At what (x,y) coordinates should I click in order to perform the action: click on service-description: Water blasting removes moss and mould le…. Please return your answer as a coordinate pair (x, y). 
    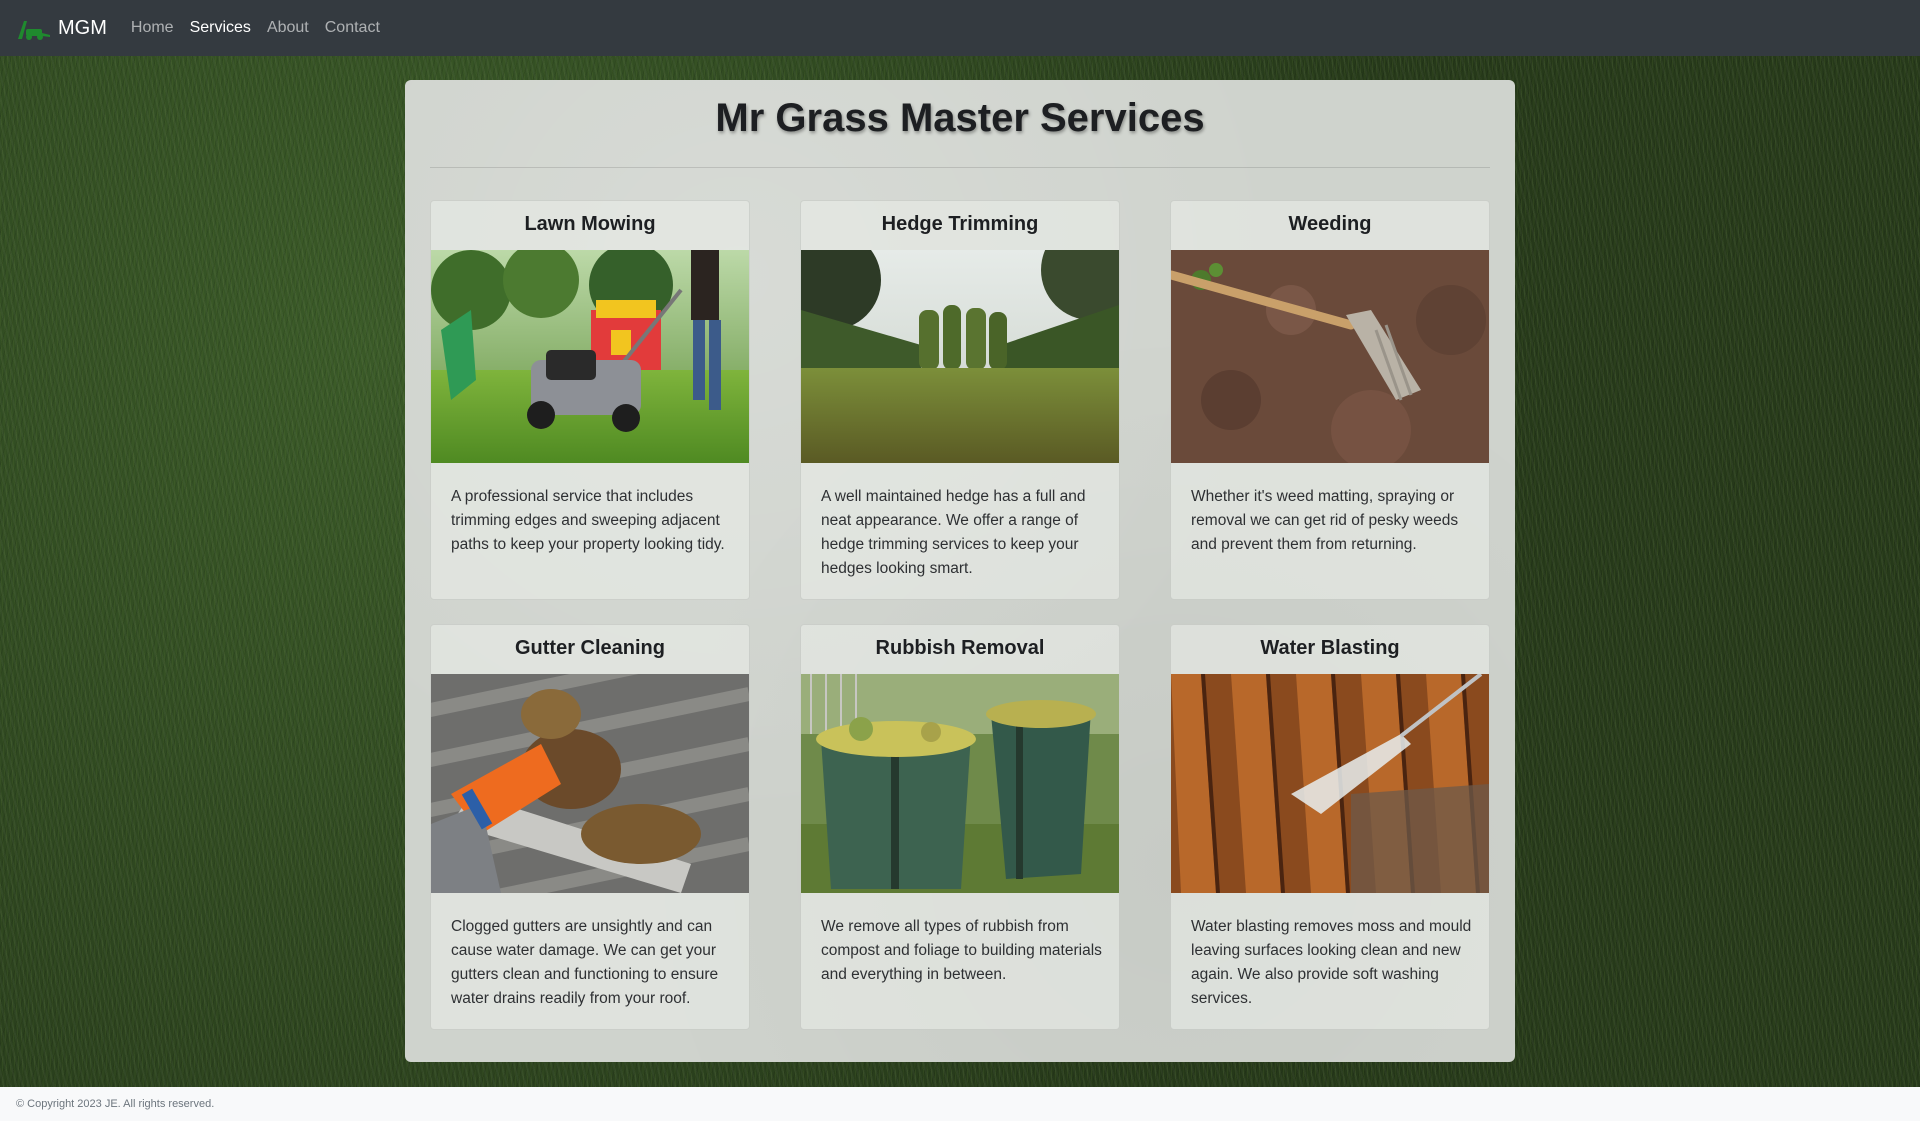
    Looking at the image, I should click on (1331, 962).